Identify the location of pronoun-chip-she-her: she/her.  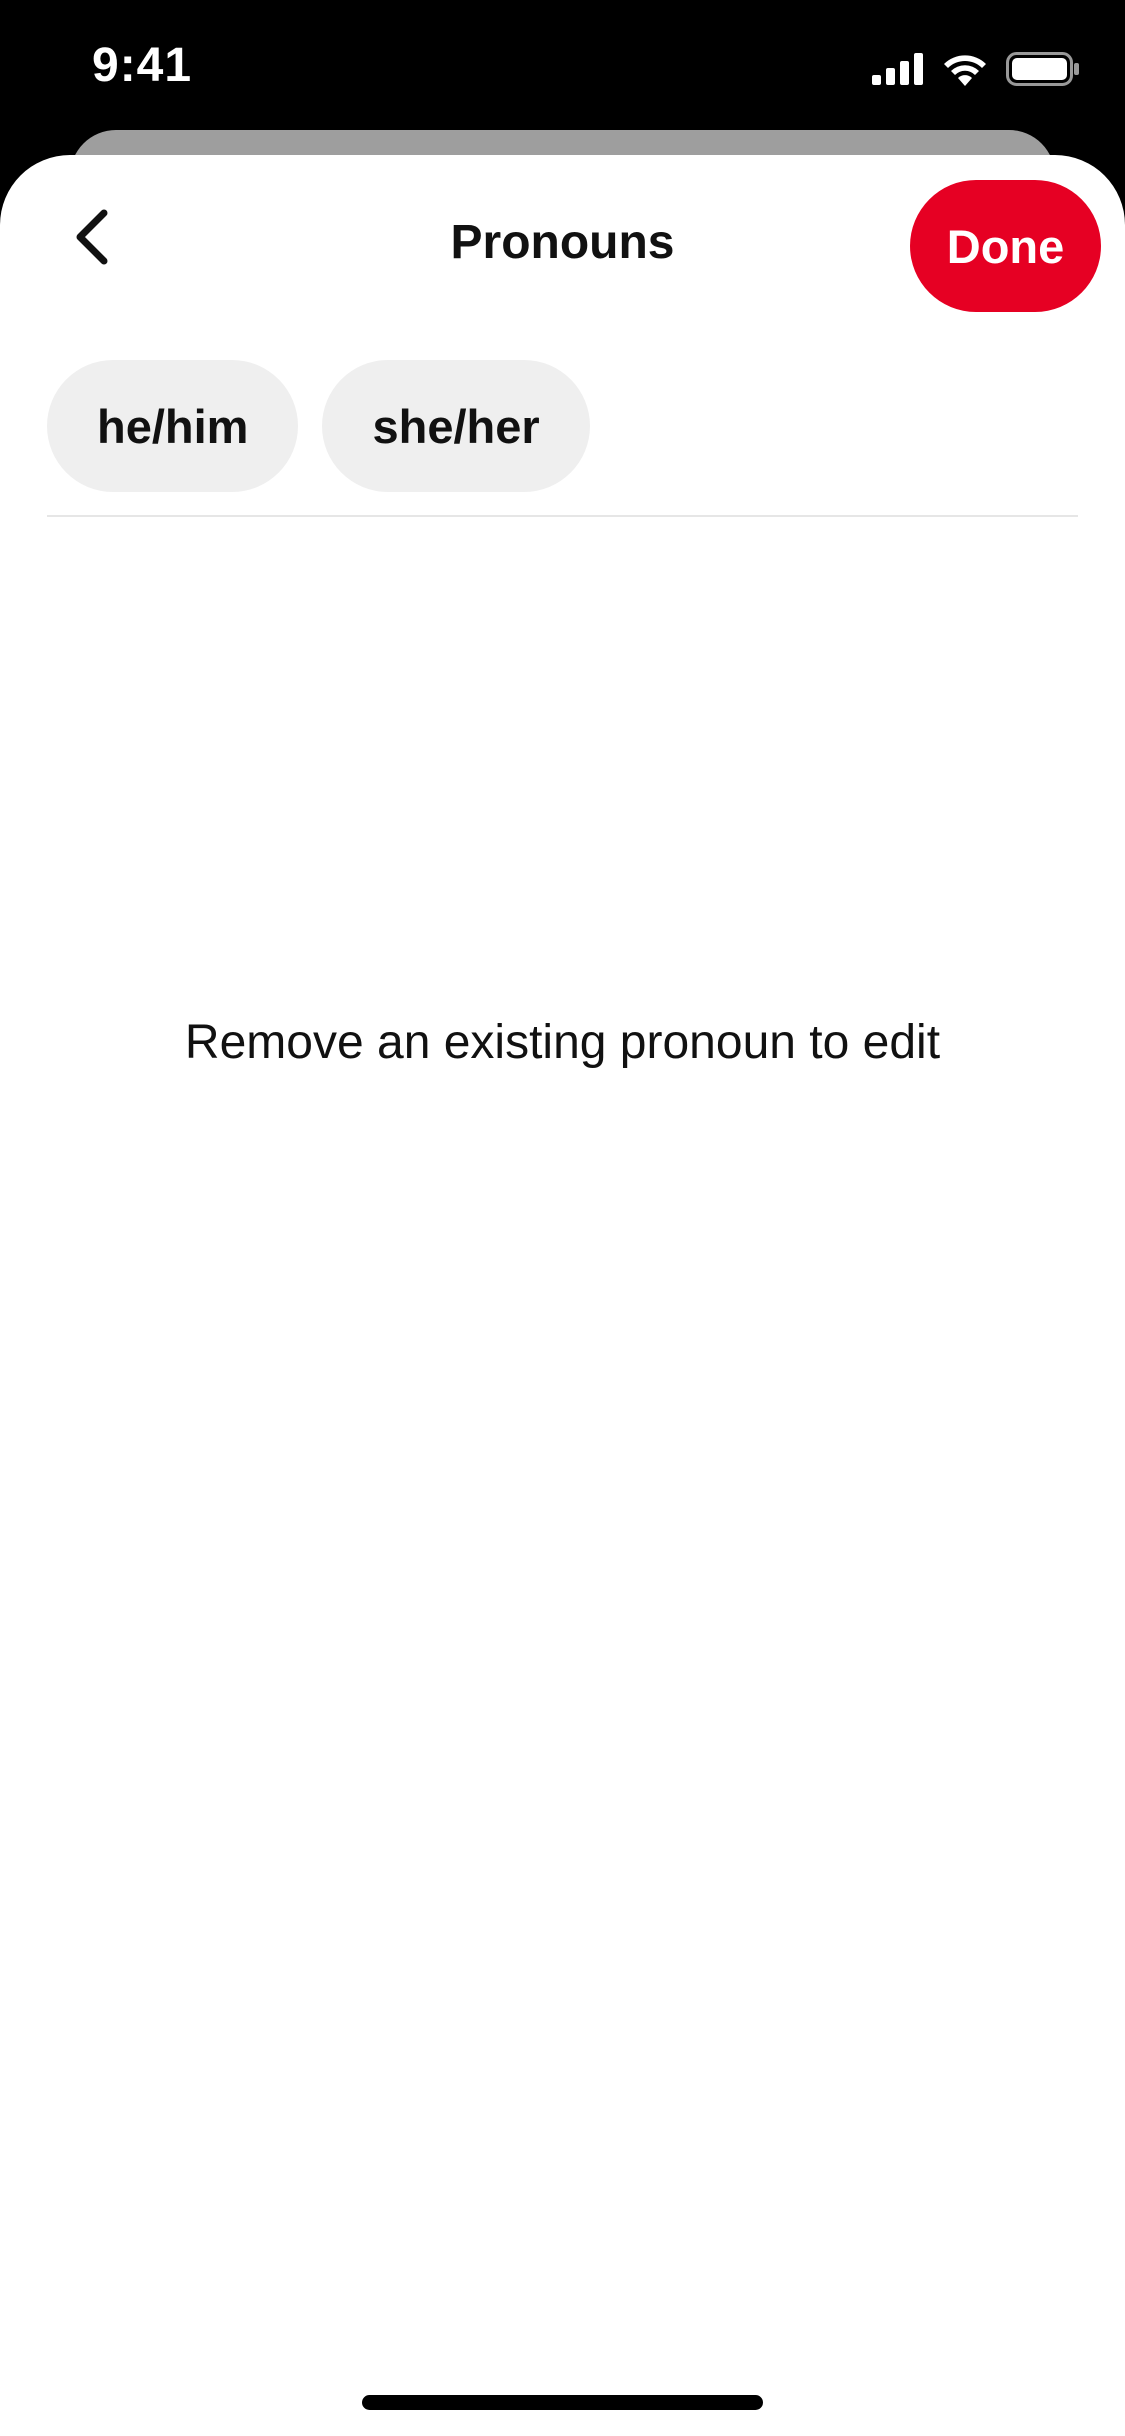
(456, 426).